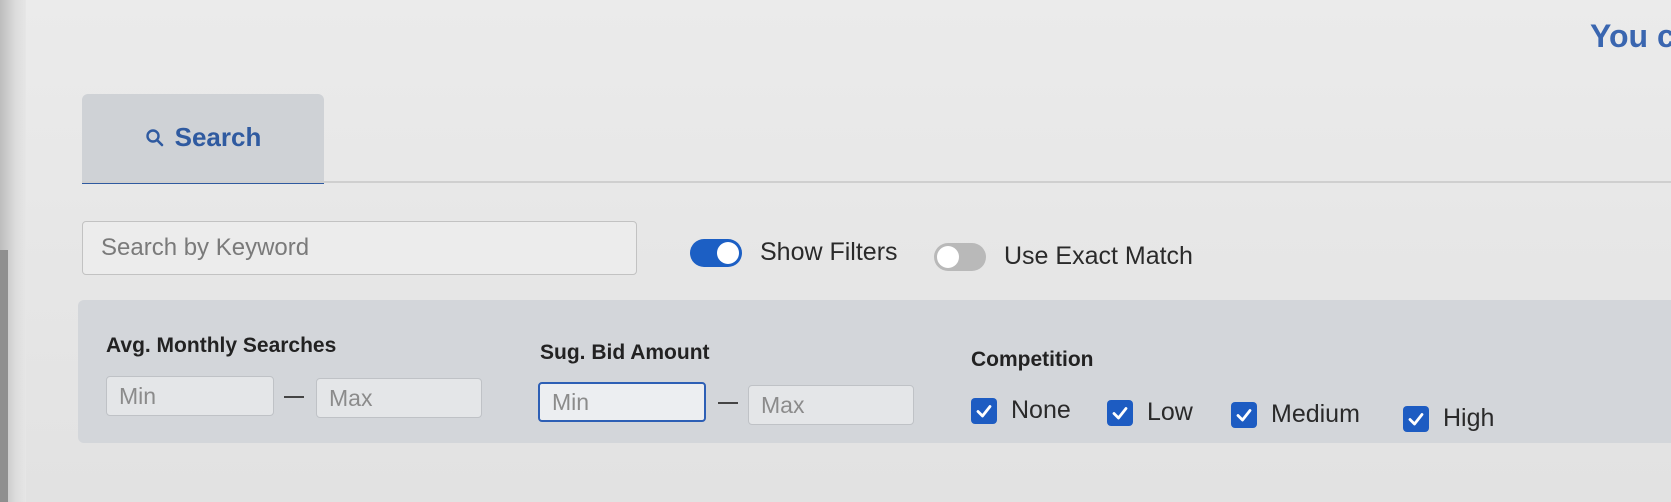 The width and height of the screenshot is (1671, 502). Describe the element at coordinates (1170, 412) in the screenshot. I see `competition-low-label: Low` at that location.